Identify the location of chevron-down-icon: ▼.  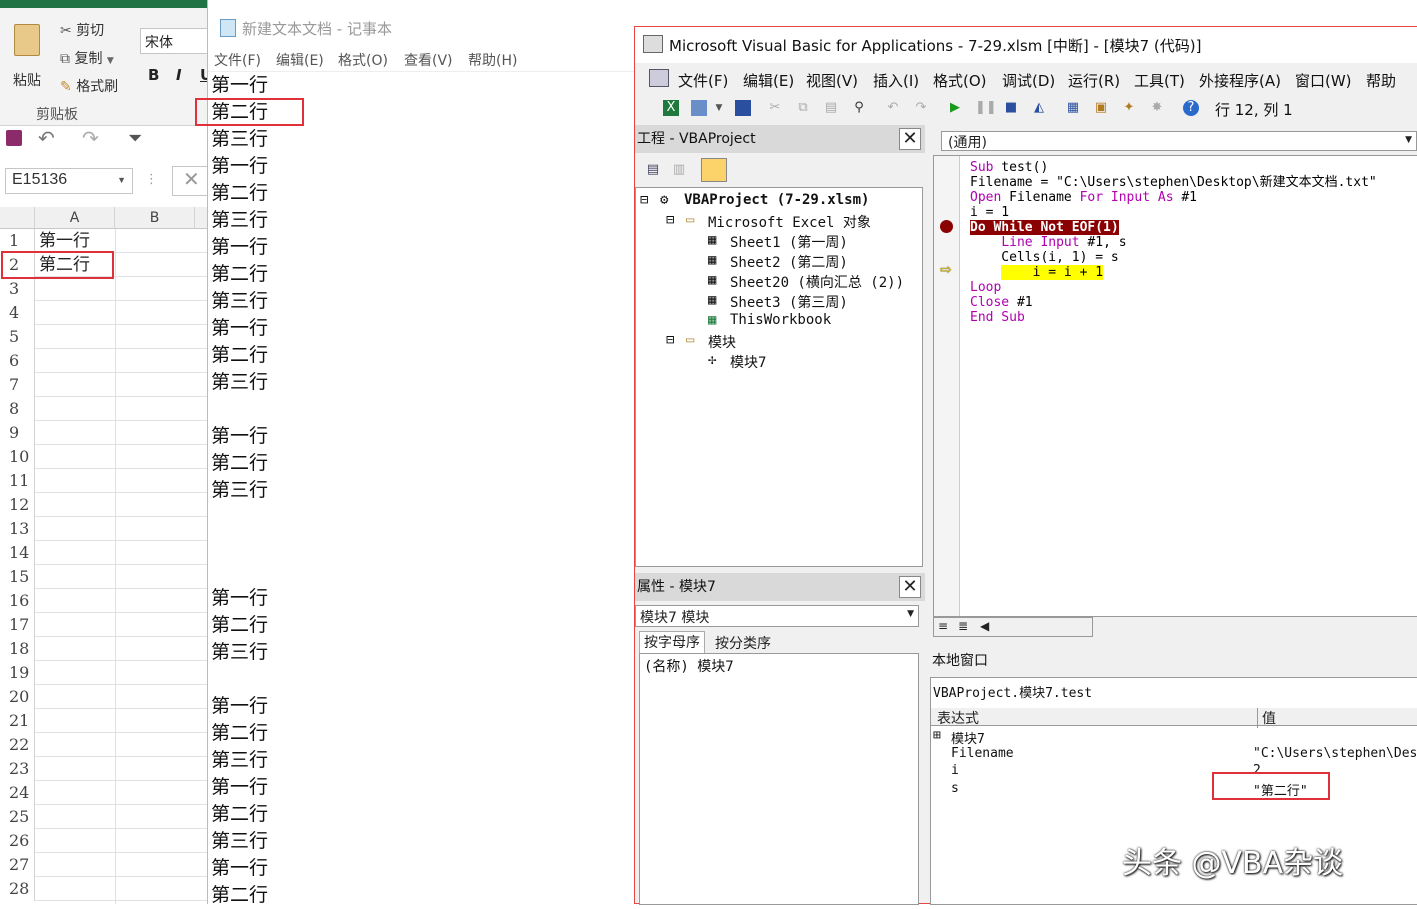
(719, 108).